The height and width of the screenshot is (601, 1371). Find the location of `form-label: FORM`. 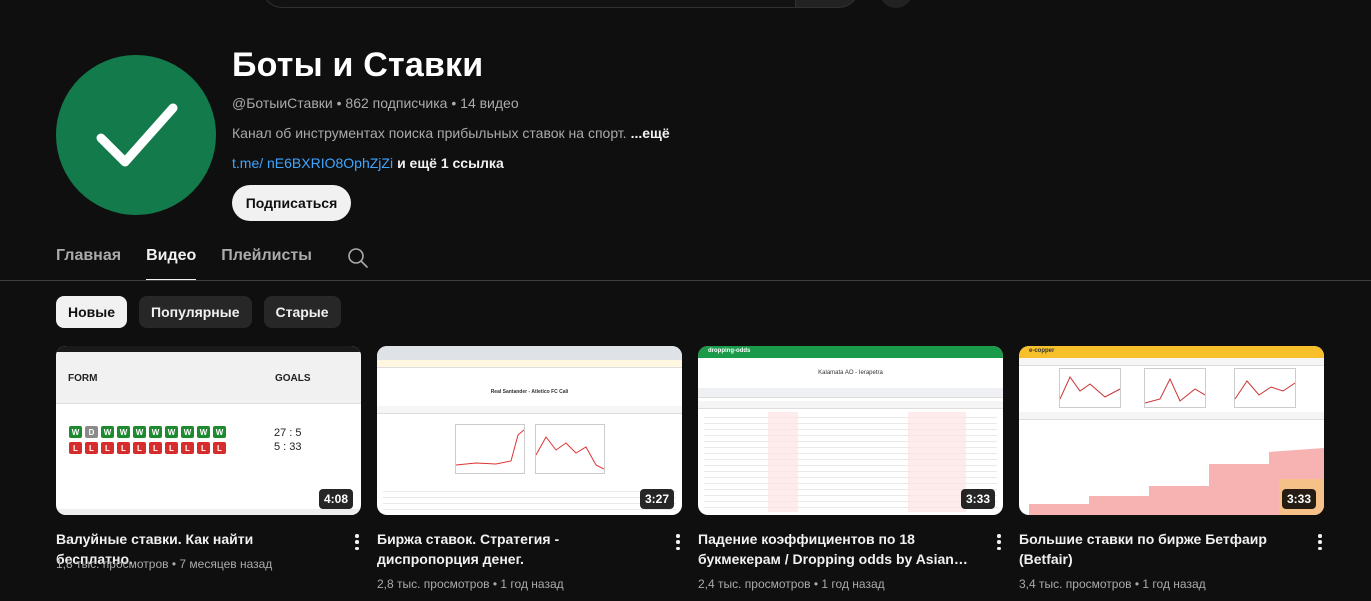

form-label: FORM is located at coordinates (83, 378).